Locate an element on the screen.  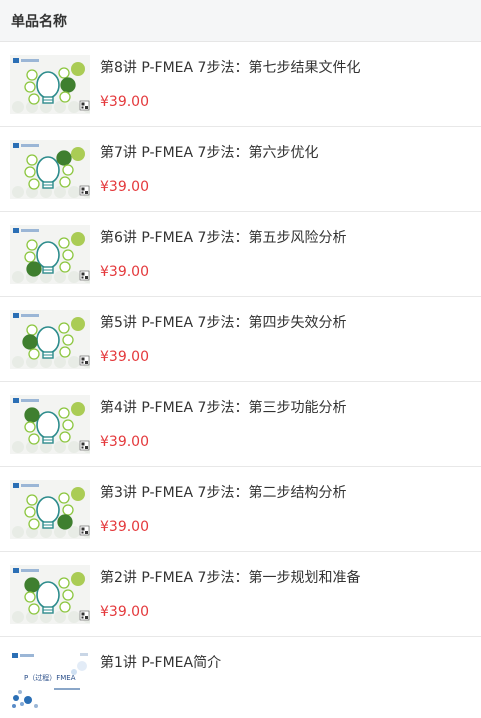
item-title: 第6讲 P-FMEA 7步法：第五步风险分析 is located at coordinates (223, 237).